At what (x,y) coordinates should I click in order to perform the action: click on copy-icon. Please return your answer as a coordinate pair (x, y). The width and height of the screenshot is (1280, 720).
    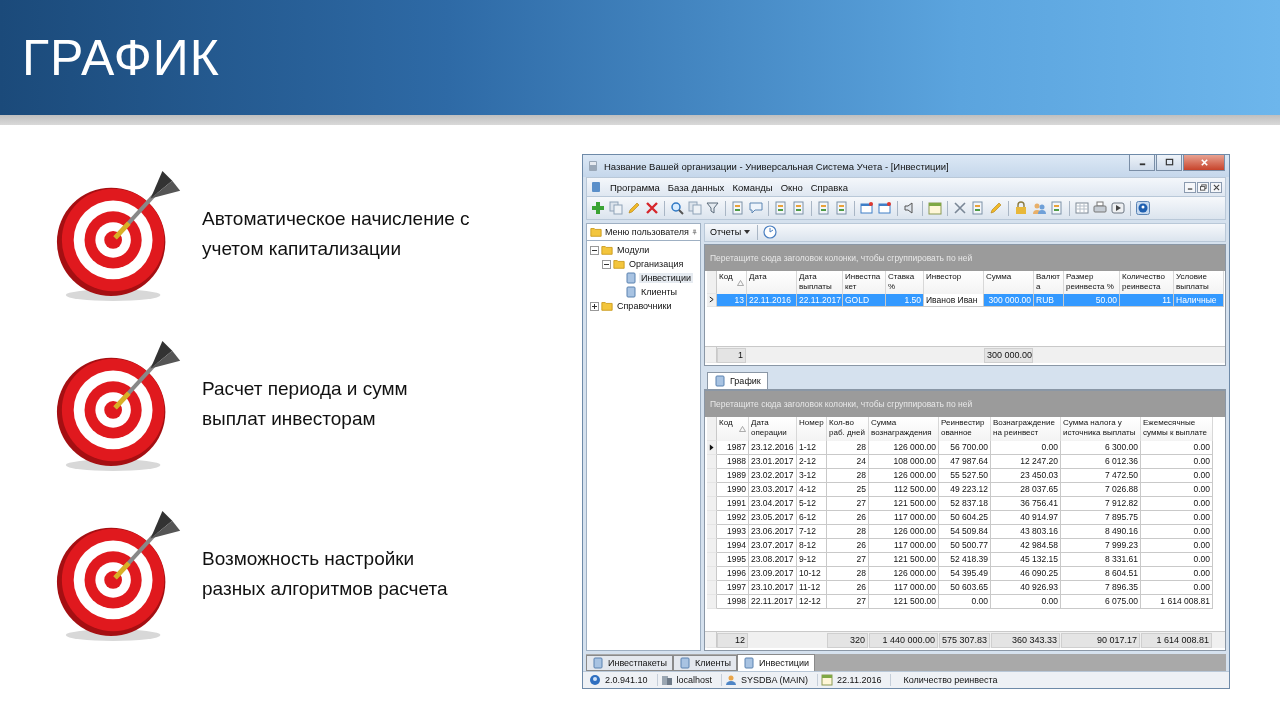
    Looking at the image, I should click on (616, 208).